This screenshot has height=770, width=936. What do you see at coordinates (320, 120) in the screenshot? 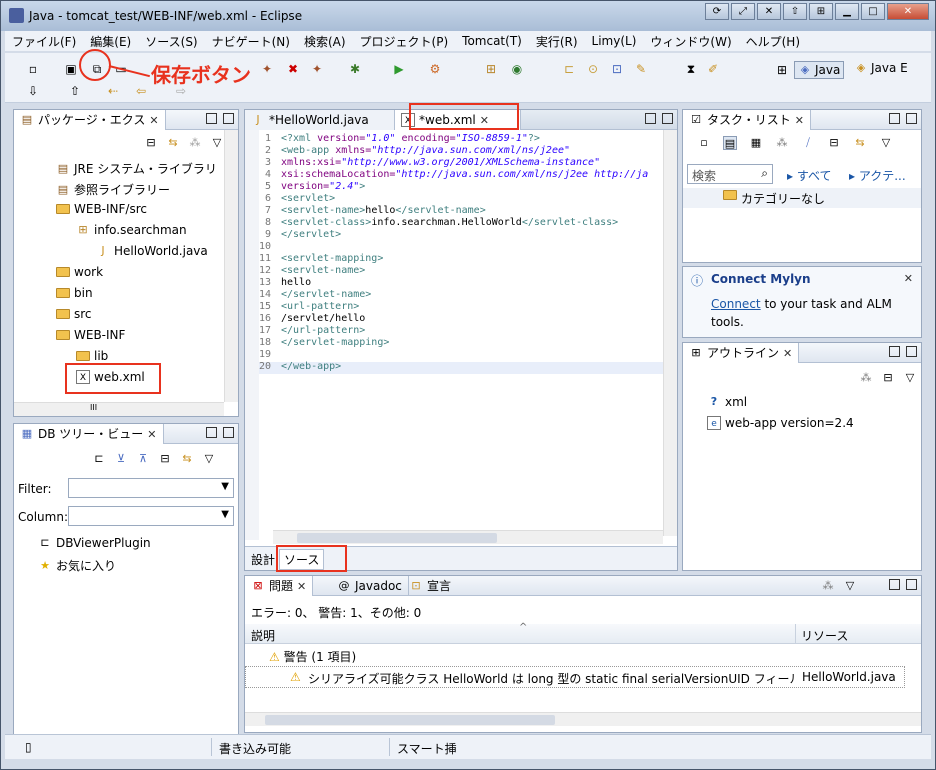
I see `tab-helloworld-java: J *HelloWorld.java` at bounding box center [320, 120].